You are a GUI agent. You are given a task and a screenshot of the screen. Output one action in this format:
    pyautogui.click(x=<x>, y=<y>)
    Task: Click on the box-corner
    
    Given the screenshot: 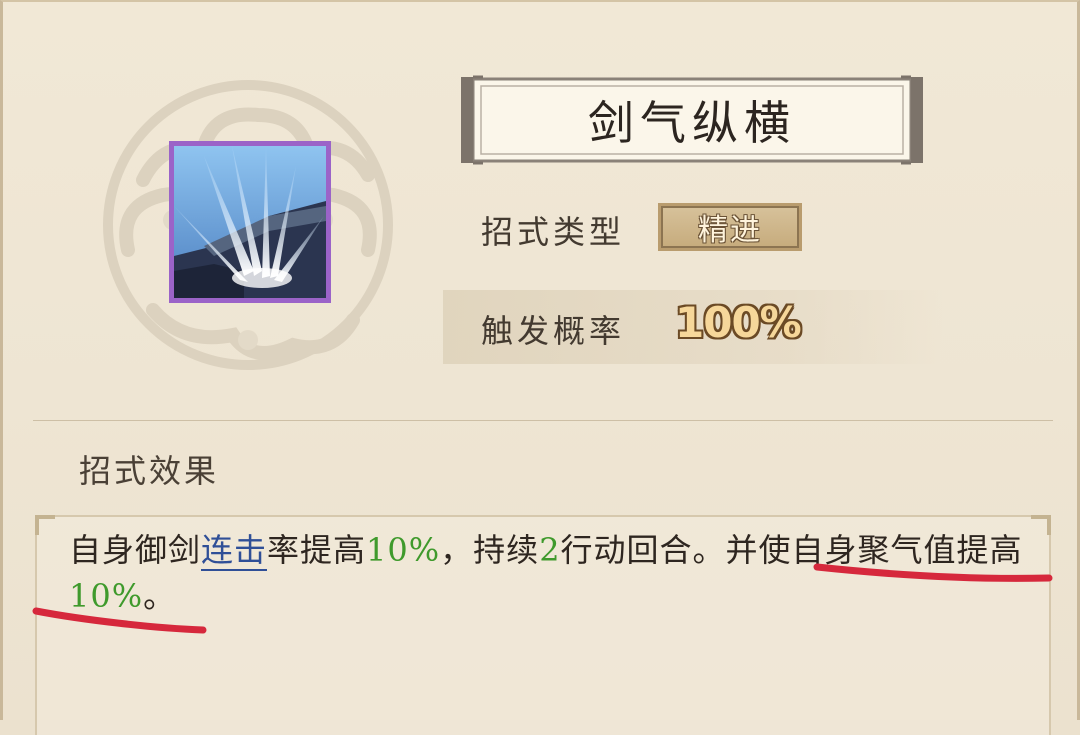 What is the action you would take?
    pyautogui.click(x=45, y=525)
    